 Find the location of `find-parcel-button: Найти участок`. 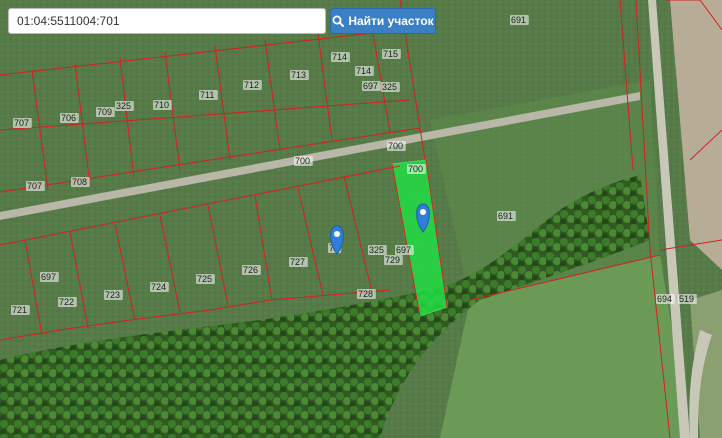

find-parcel-button: Найти участок is located at coordinates (383, 21).